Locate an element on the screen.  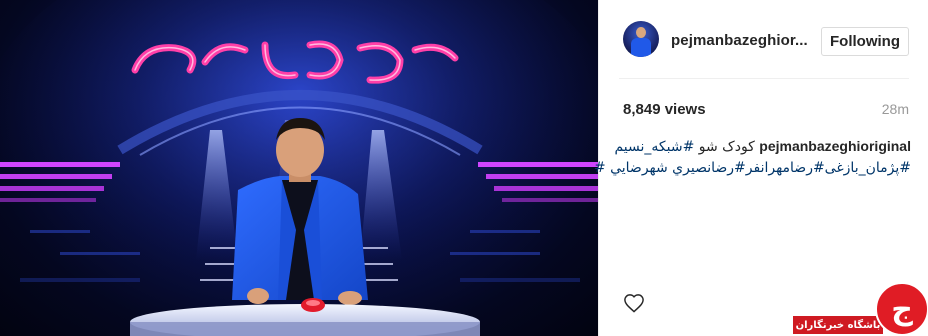
post-header: pejmanbazeghior... Following is located at coordinates (763, 39).